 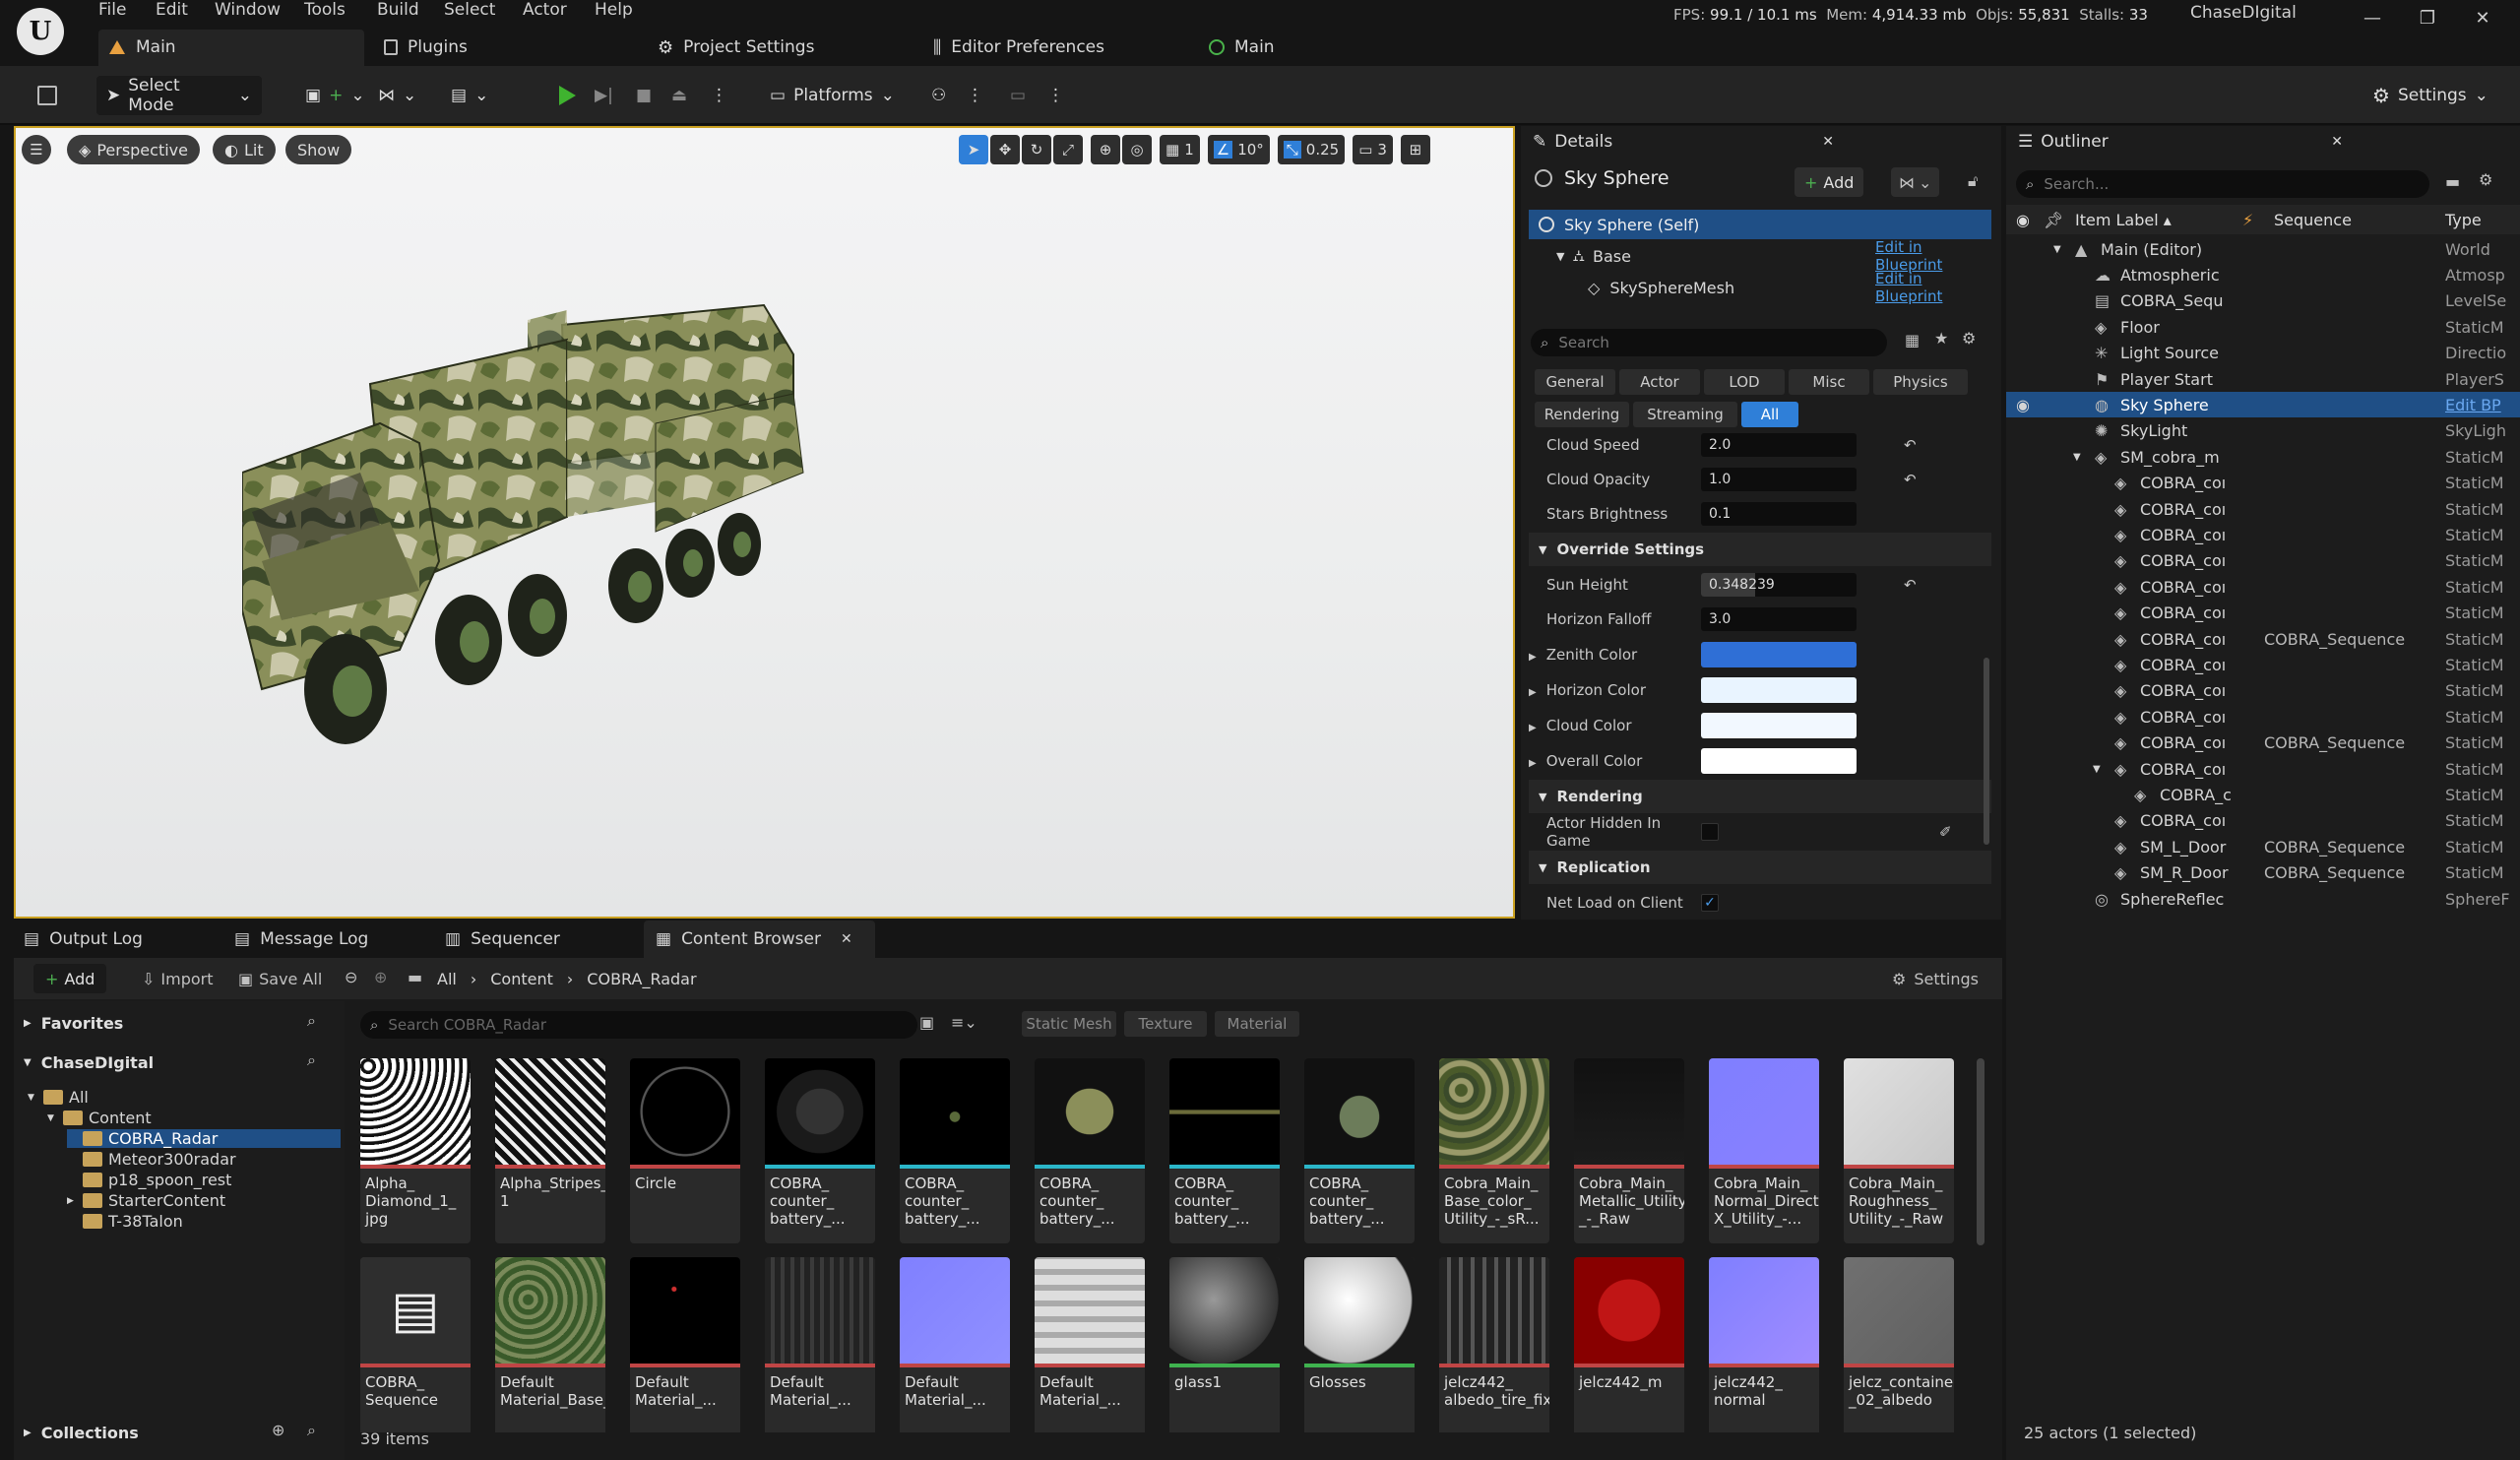 I want to click on asset-tile: jelcz442_m, so click(x=1629, y=1344).